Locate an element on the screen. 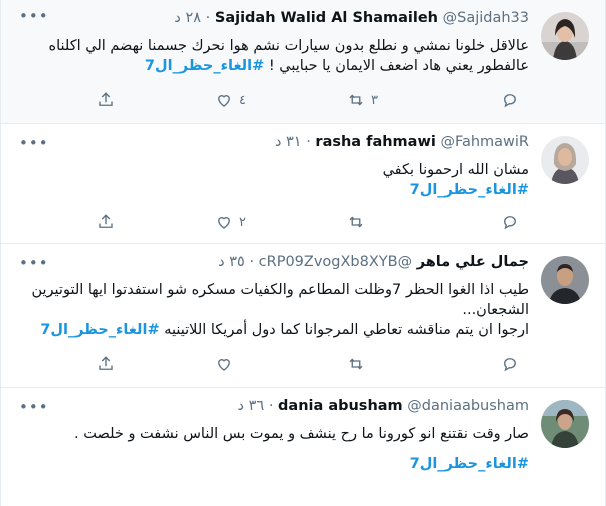  tweet-header: dania abusham @daniaabusham · ٣٦ د is located at coordinates (383, 406).